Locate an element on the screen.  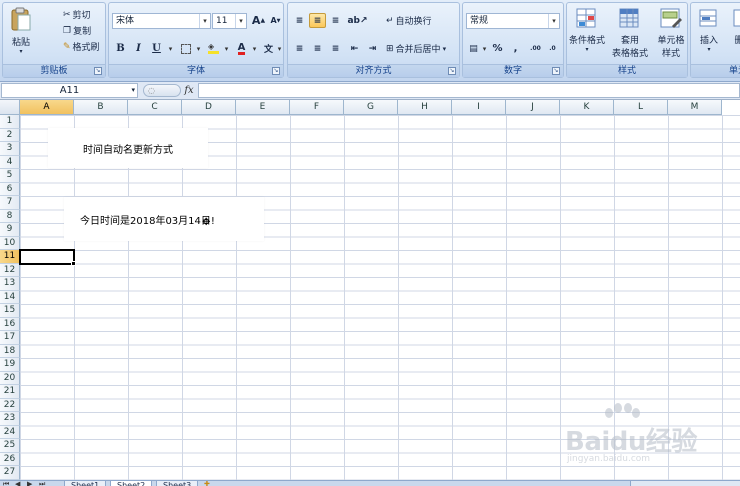
font-color-button: A is located at coordinates (241, 48).